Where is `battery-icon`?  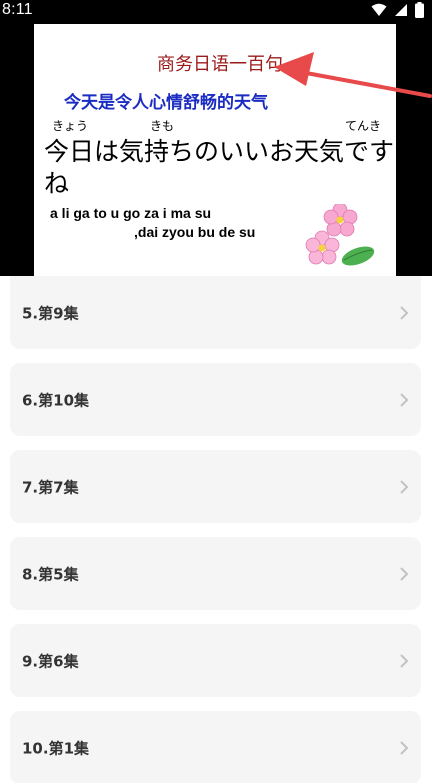 battery-icon is located at coordinates (419, 10).